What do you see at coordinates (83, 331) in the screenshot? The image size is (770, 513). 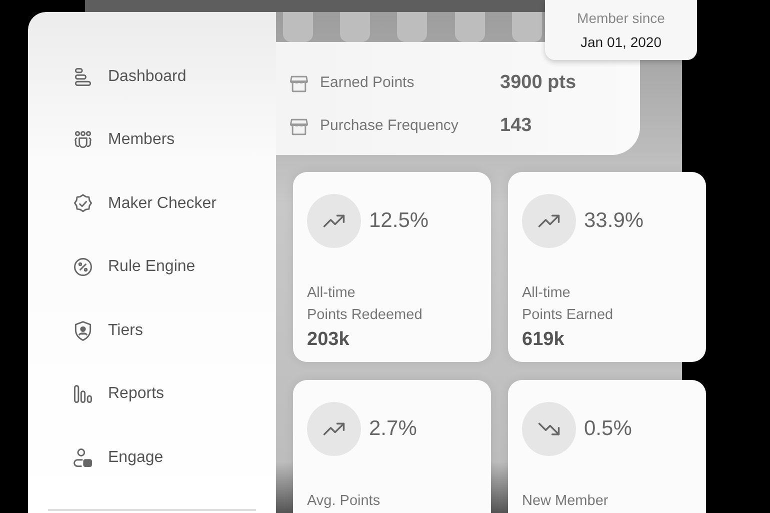 I see `shield-icon` at bounding box center [83, 331].